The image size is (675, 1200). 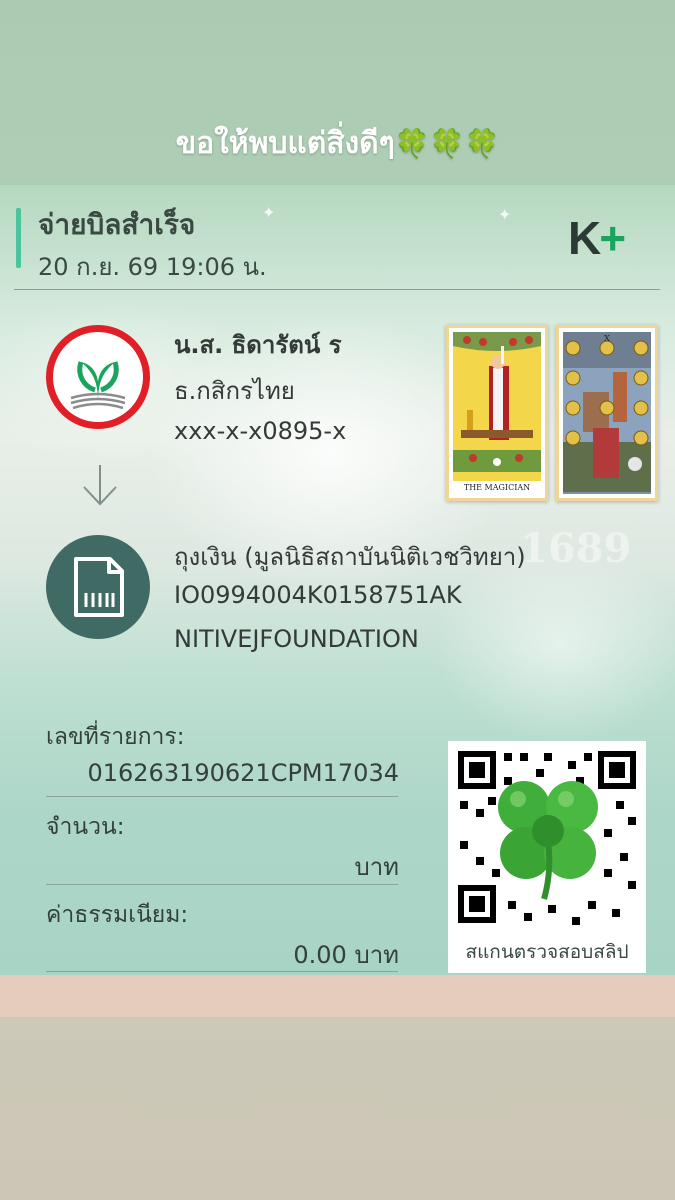 I want to click on receiver-name: ถุงเงิน (มูลนิธิสถาบันนิติเวชวิทยา), so click(x=350, y=557).